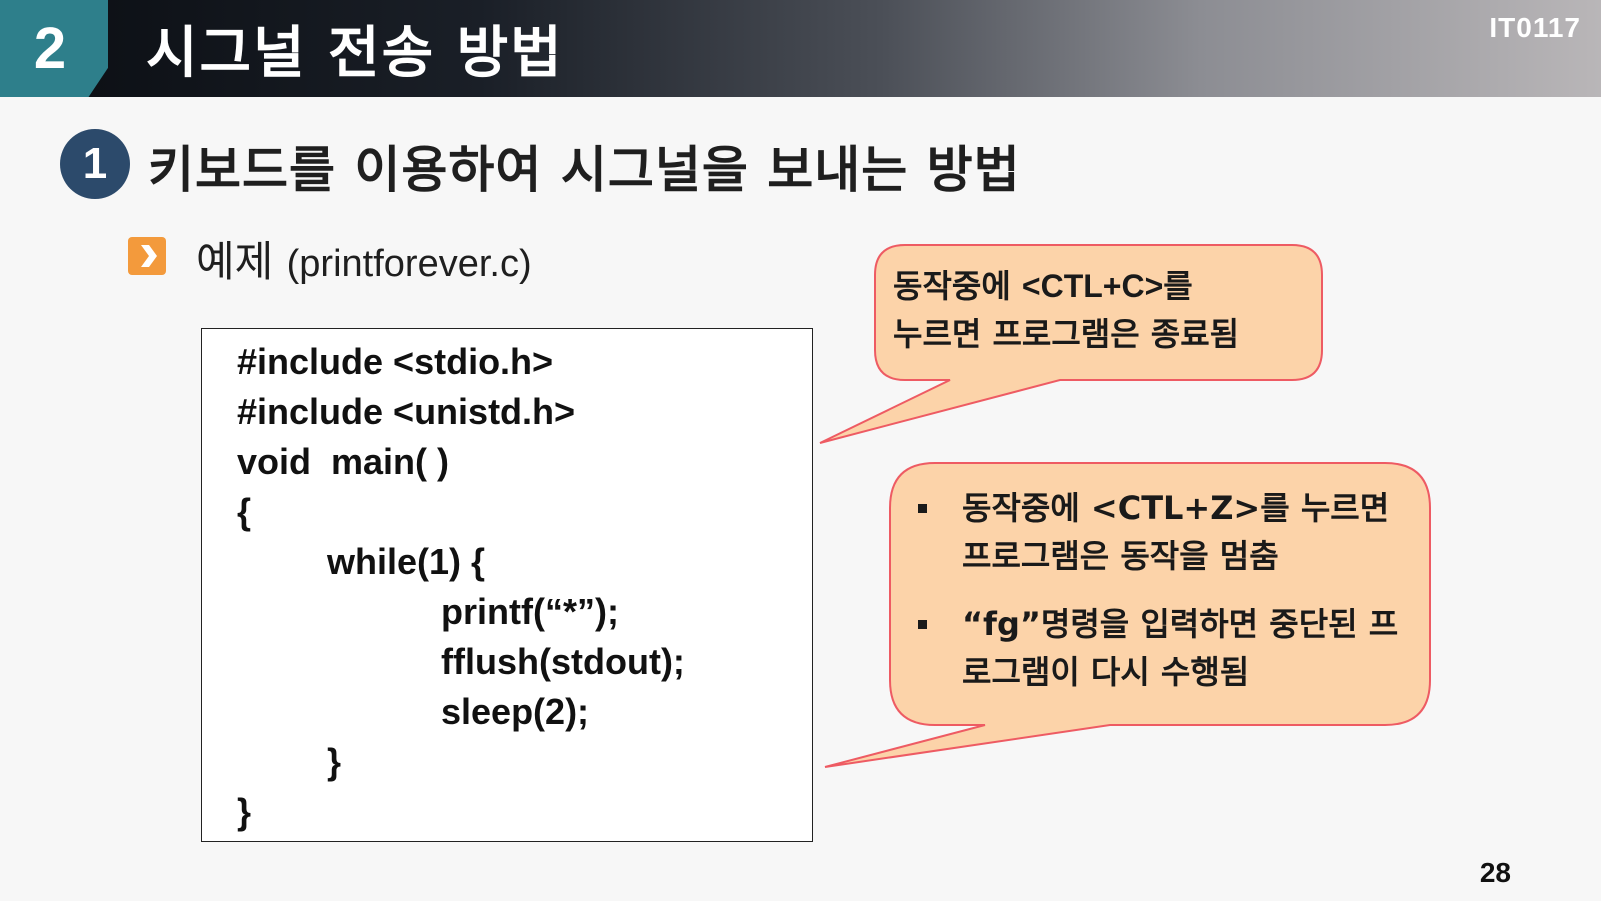 The height and width of the screenshot is (901, 1601). Describe the element at coordinates (1103, 310) in the screenshot. I see `callout-ctl-c-text: 동작중에 <CTL+C>를 누르면 프로그램은 종료됨` at that location.